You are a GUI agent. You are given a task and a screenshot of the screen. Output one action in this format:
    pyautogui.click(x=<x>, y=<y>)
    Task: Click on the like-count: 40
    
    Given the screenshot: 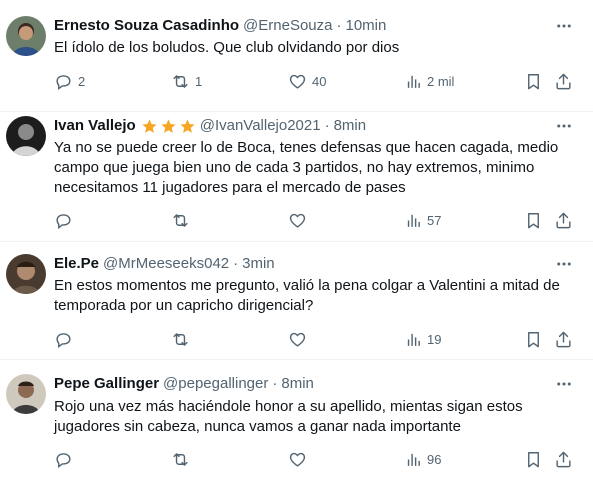 What is the action you would take?
    pyautogui.click(x=319, y=81)
    